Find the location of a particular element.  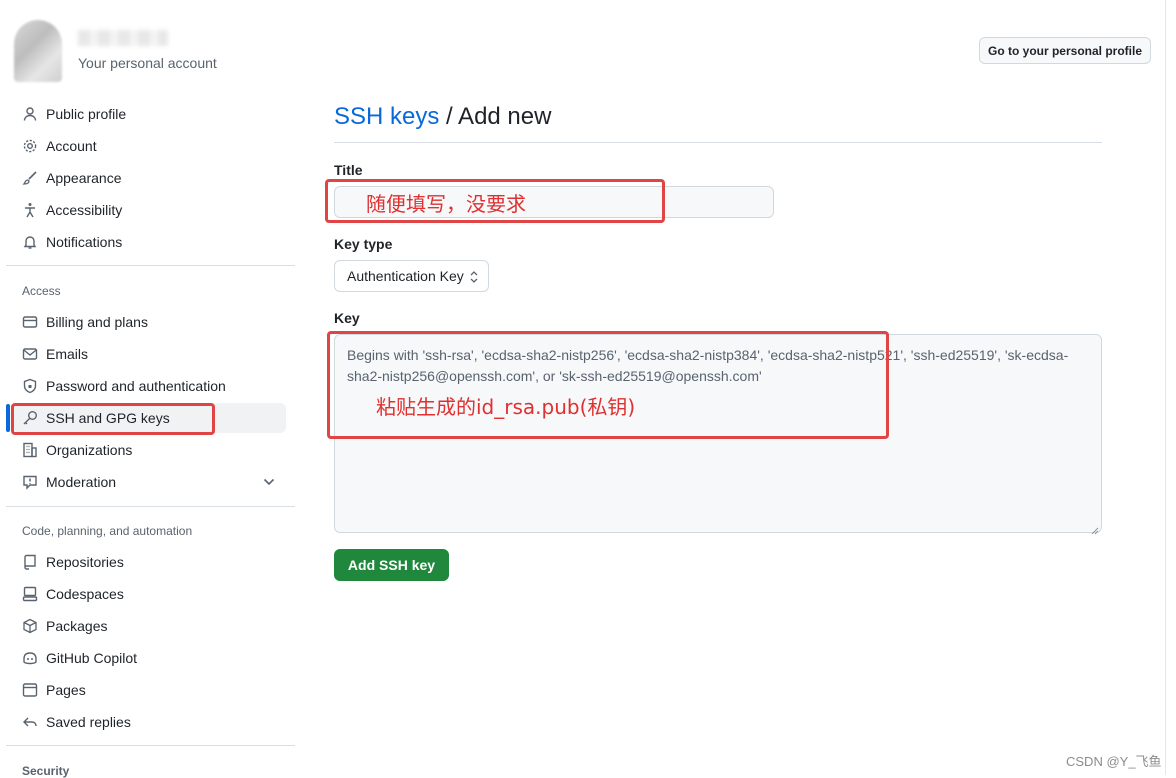

key-type-value: Authentication Key is located at coordinates (405, 276).